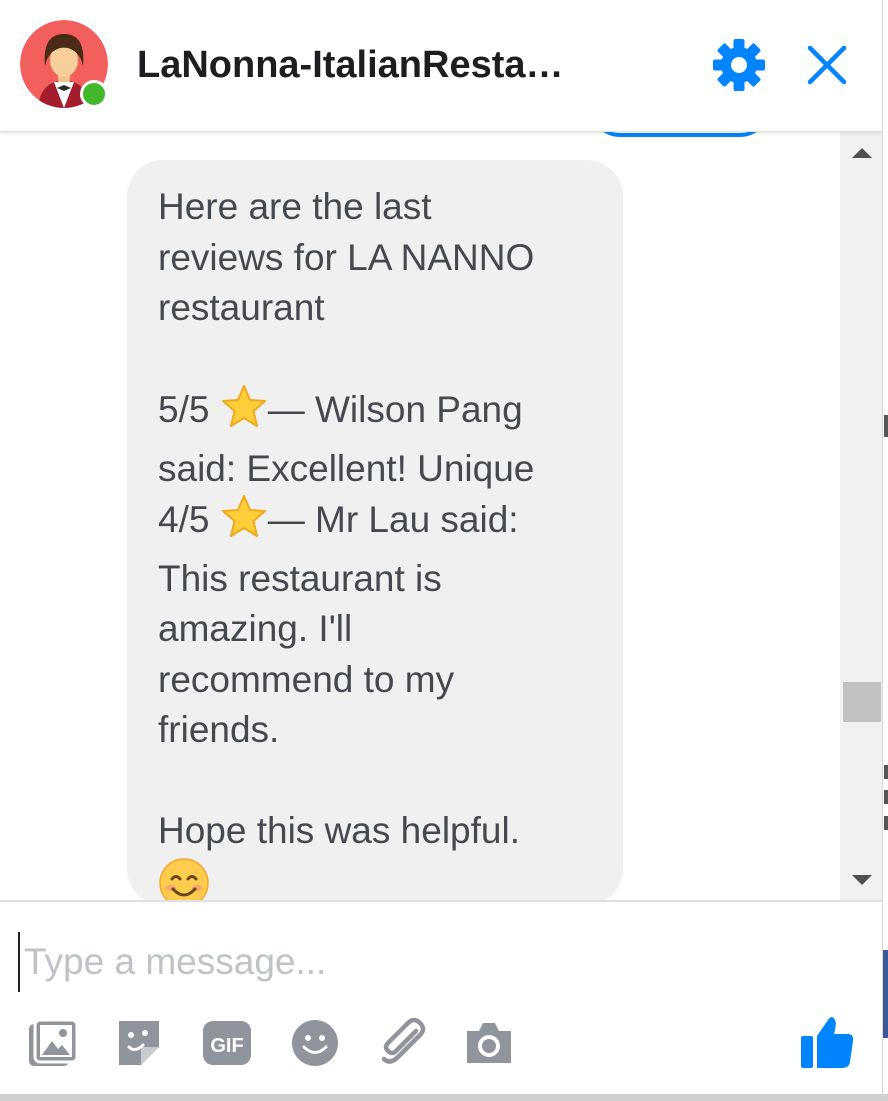  Describe the element at coordinates (411, 962) in the screenshot. I see `message-input` at that location.